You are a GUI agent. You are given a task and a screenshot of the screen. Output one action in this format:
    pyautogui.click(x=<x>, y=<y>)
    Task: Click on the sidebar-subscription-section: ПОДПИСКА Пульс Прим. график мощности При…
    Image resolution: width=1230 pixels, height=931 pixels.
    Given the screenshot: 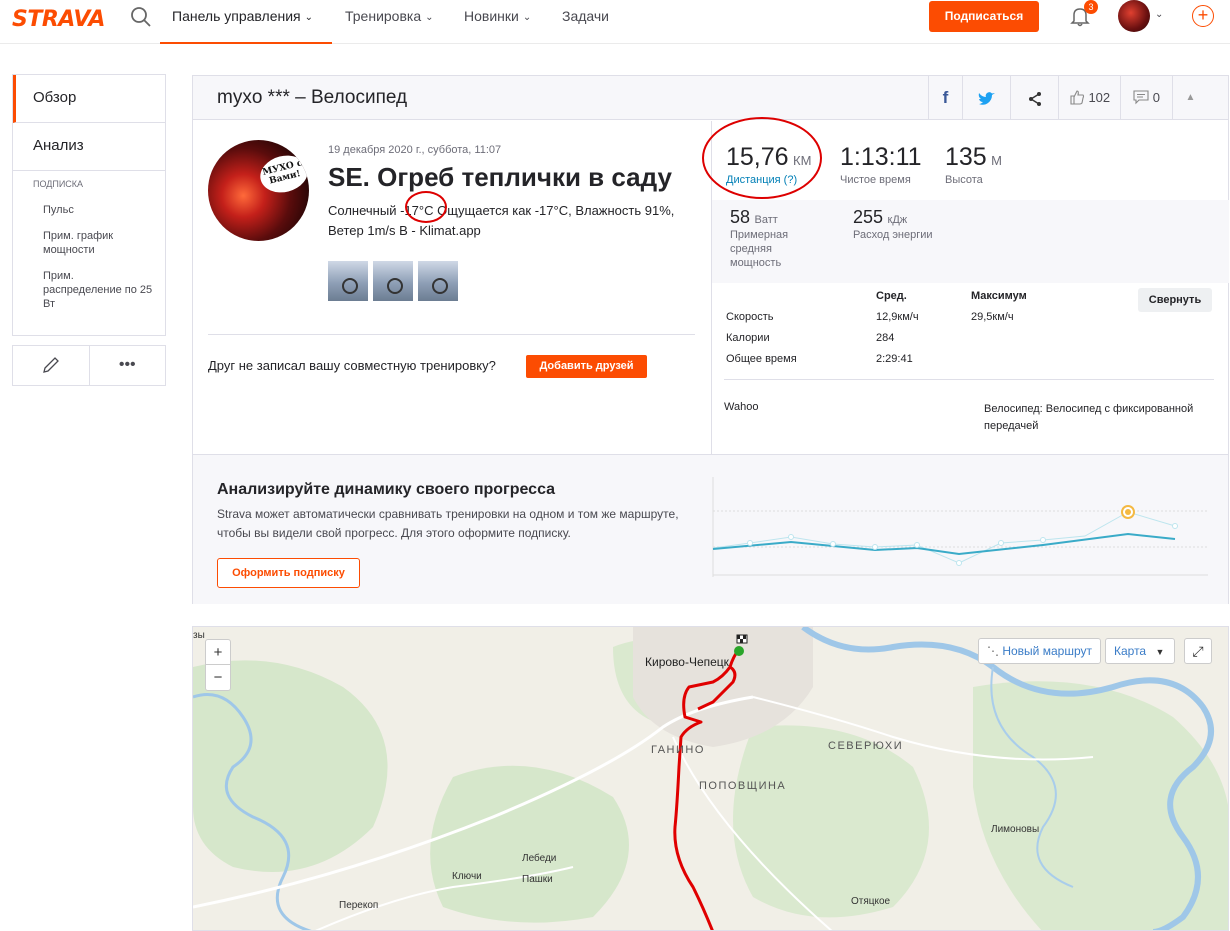 What is the action you would take?
    pyautogui.click(x=89, y=253)
    